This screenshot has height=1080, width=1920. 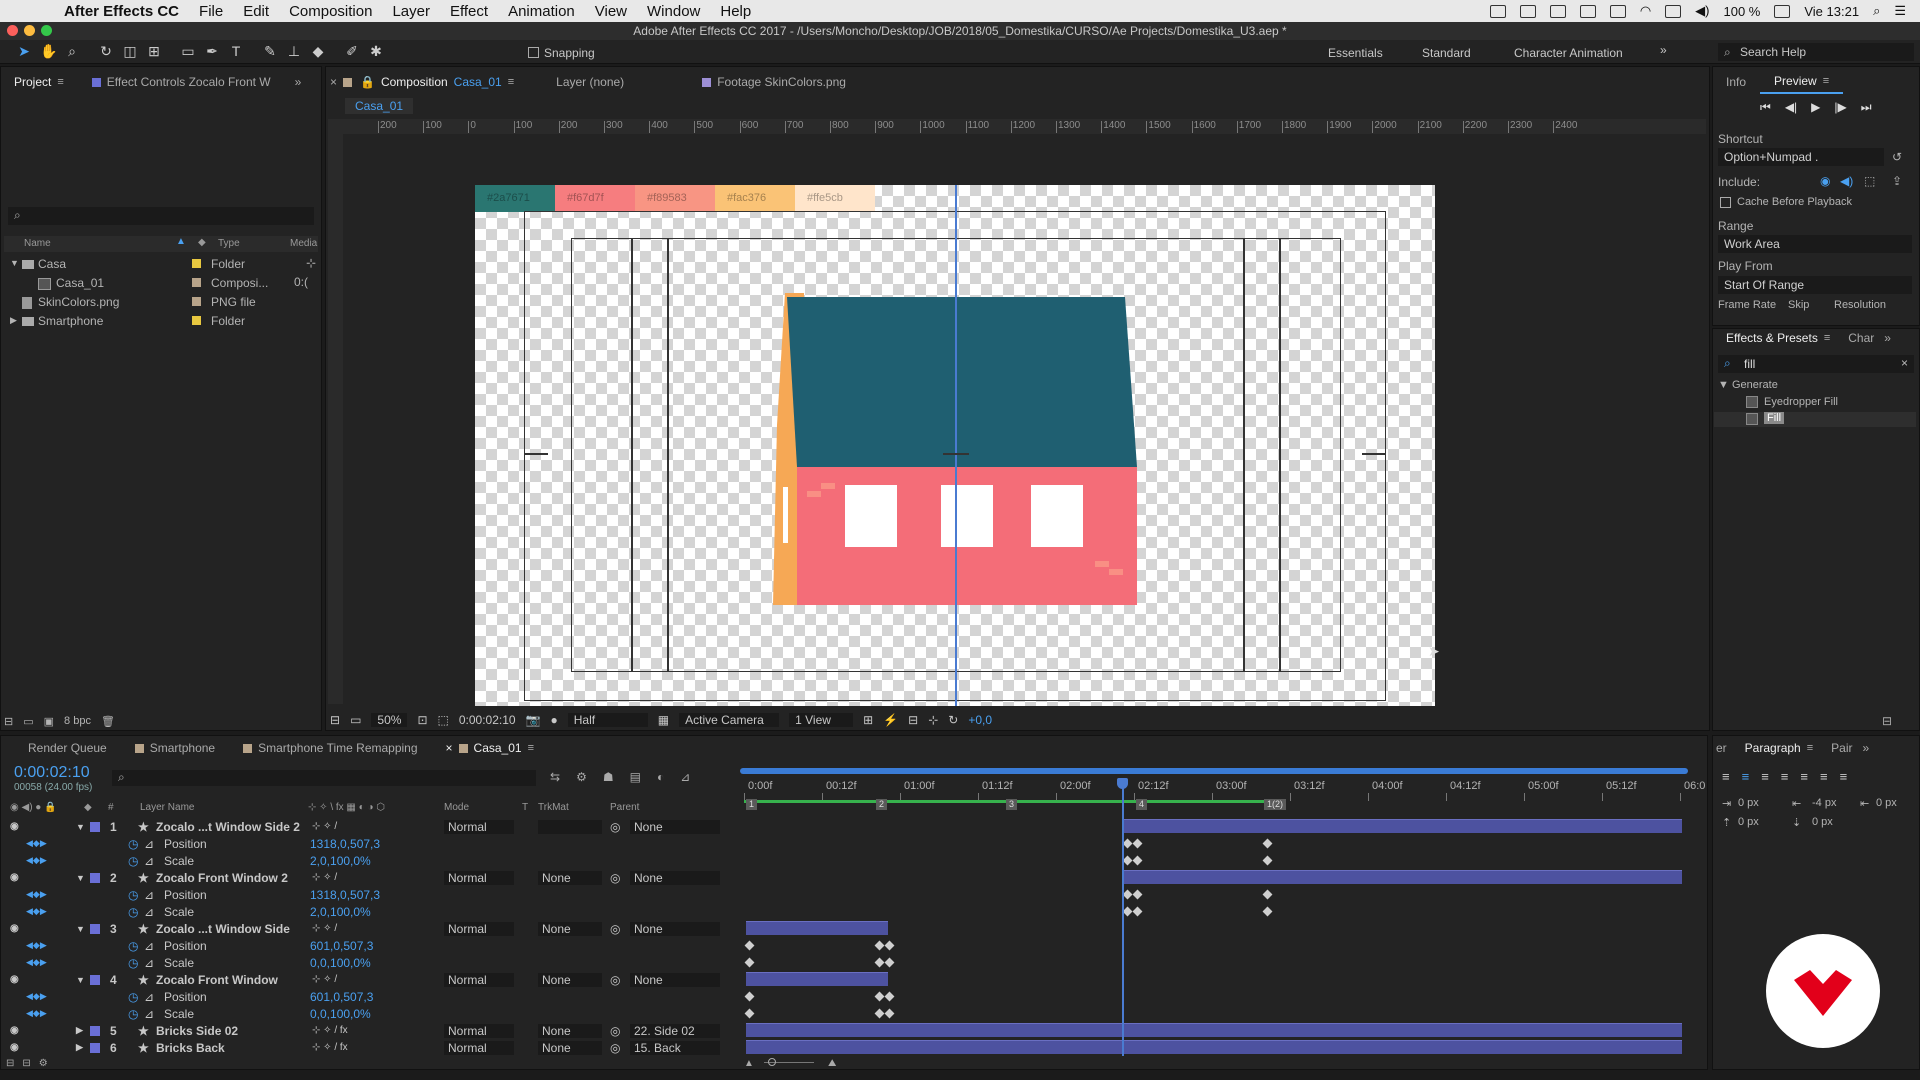 What do you see at coordinates (379, 106) in the screenshot?
I see `comp-breadcrumb: Casa_01` at bounding box center [379, 106].